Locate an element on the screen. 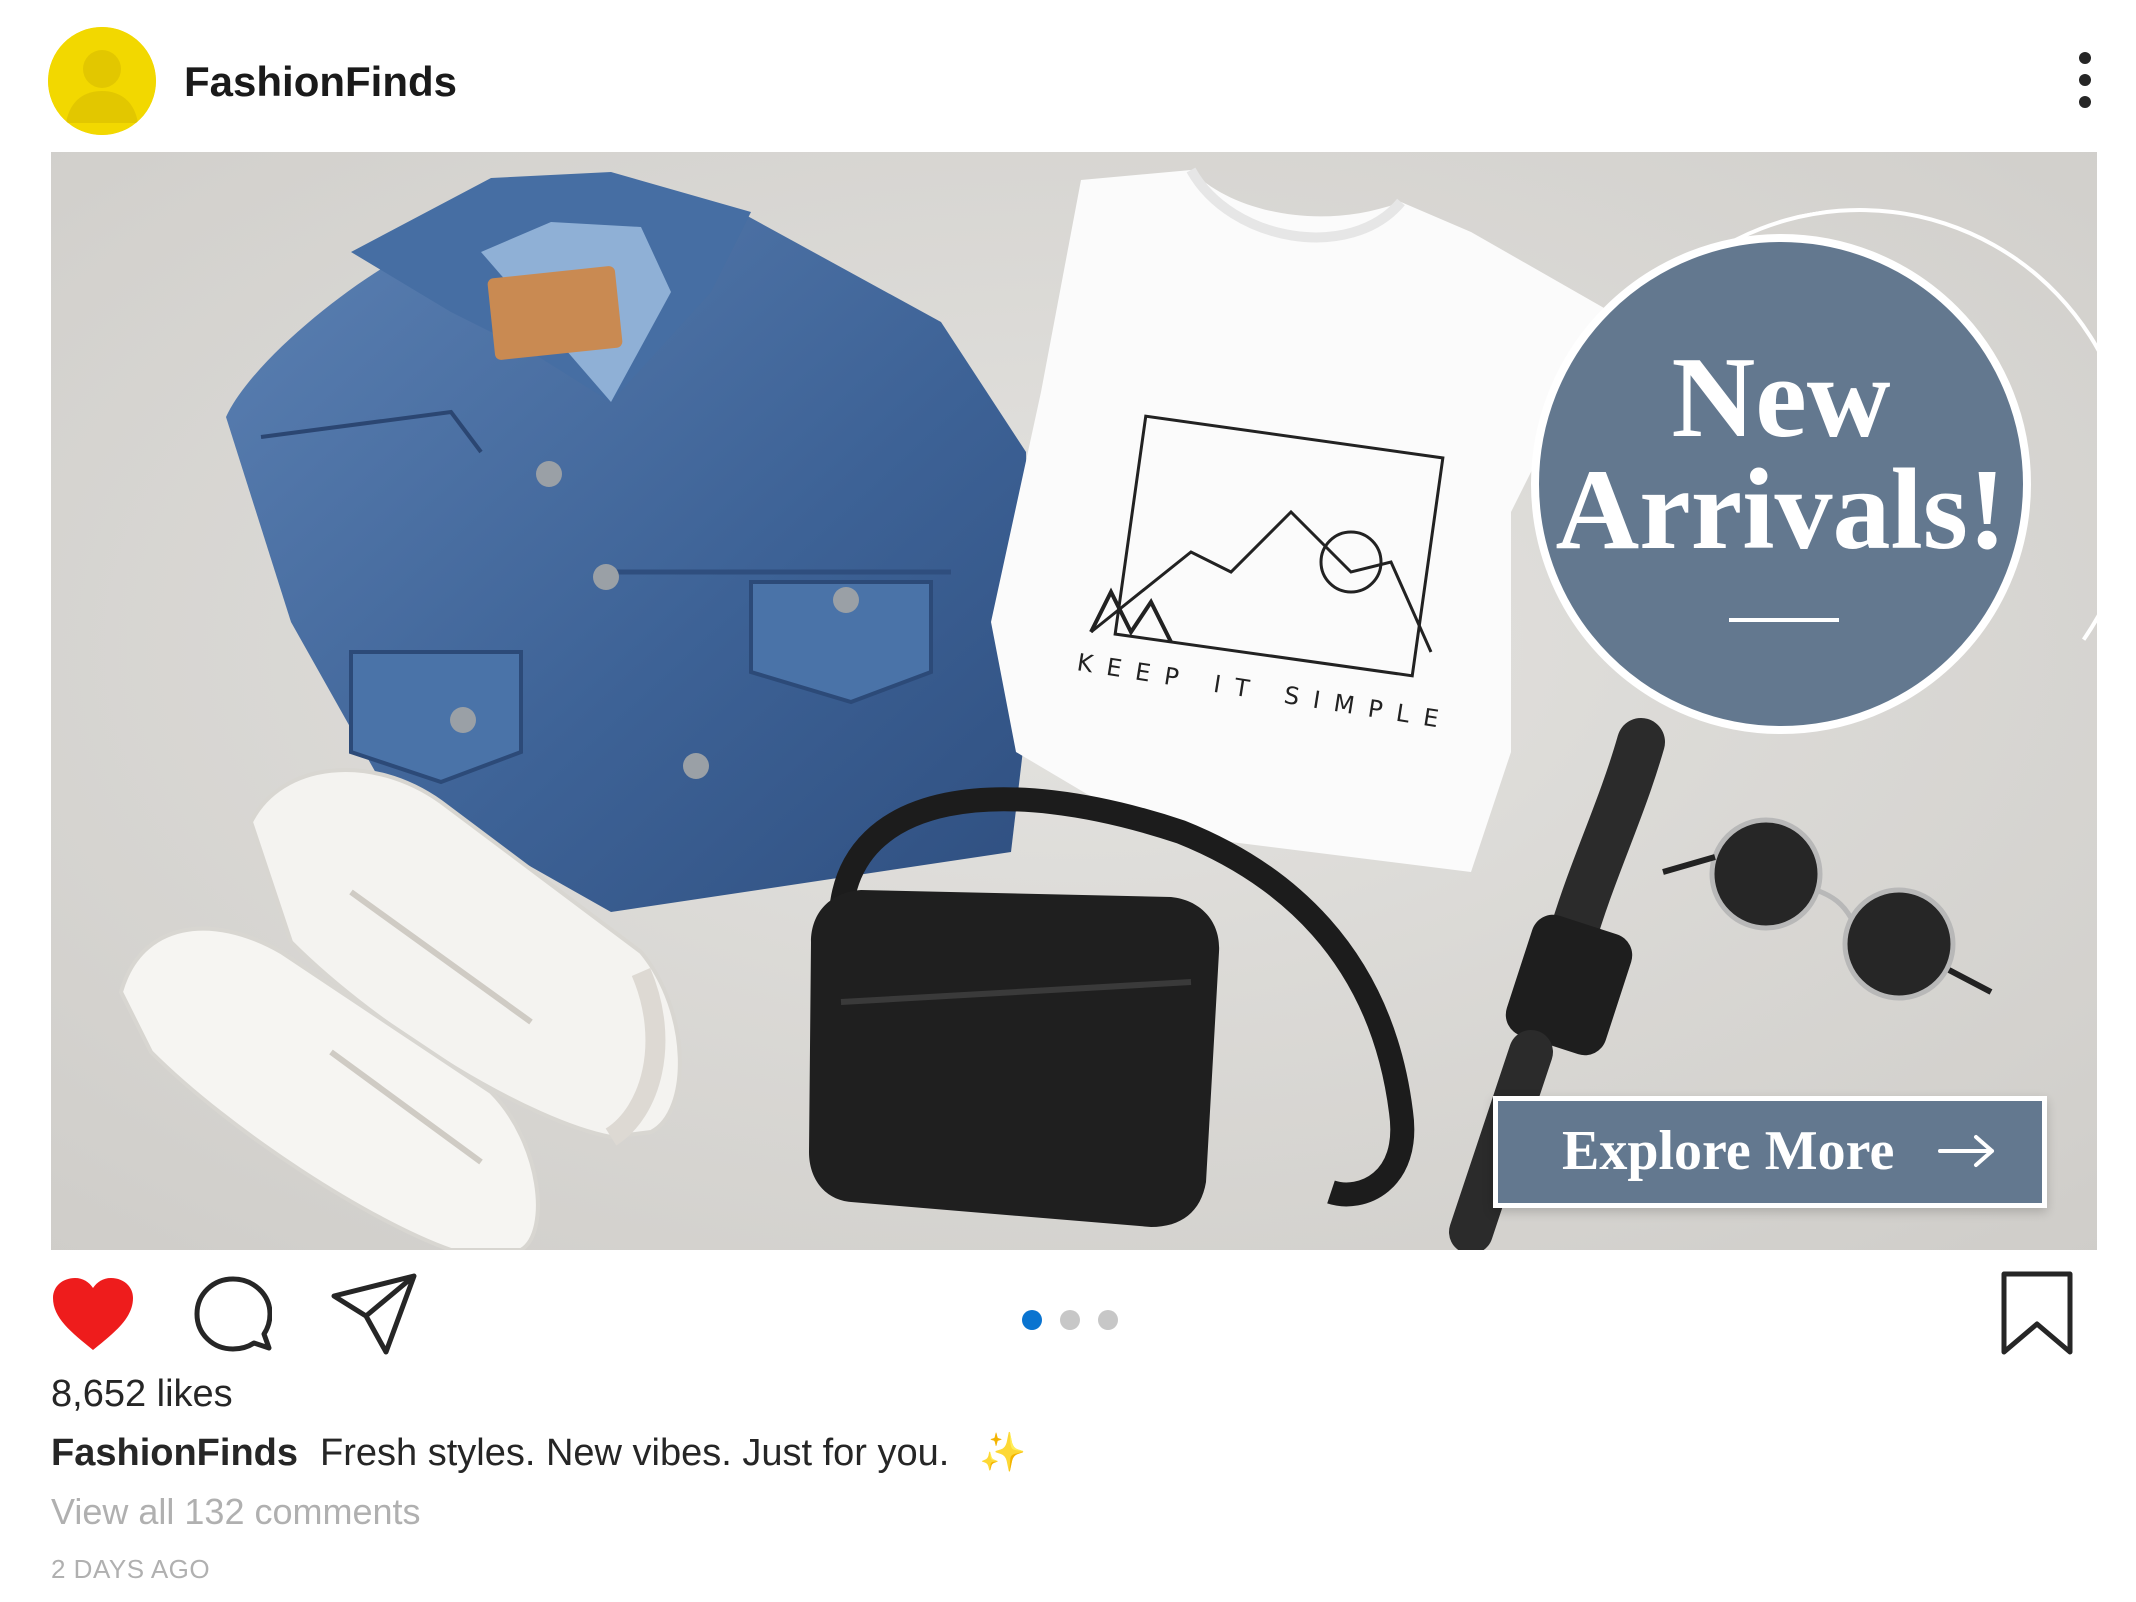 This screenshot has height=1602, width=2136. comment-icon is located at coordinates (233, 1315).